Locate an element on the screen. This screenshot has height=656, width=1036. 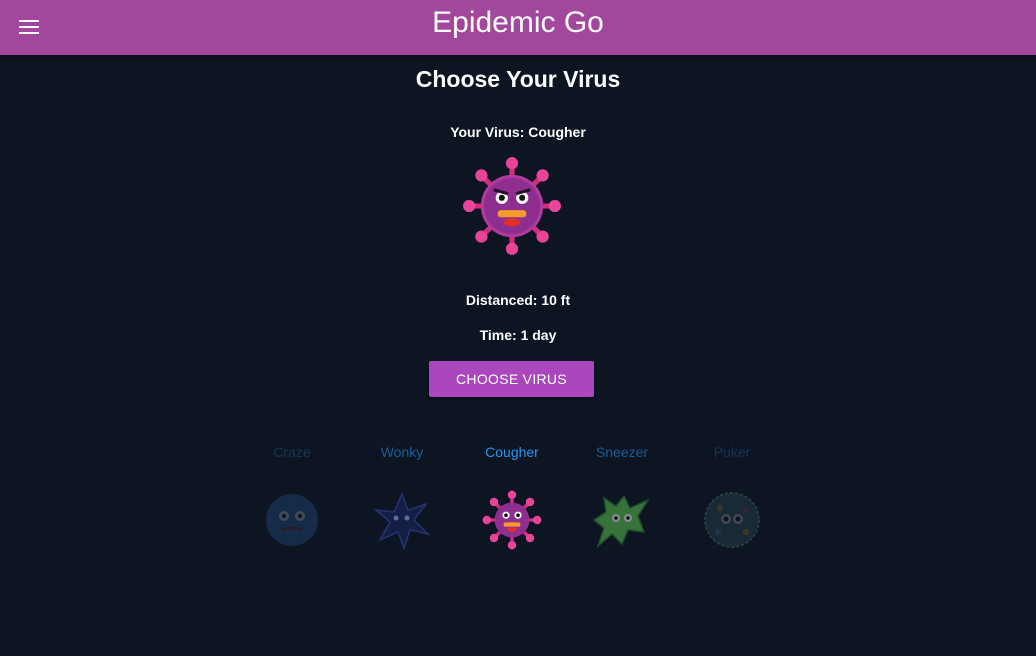
time-stat: Time: 1 day is located at coordinates (518, 335).